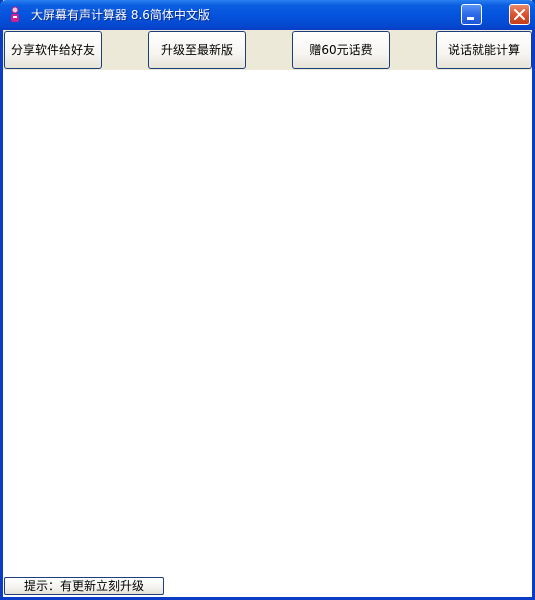 Image resolution: width=535 pixels, height=600 pixels. Describe the element at coordinates (84, 586) in the screenshot. I see `update-tip-button: 提示：有更新立刻升级` at that location.